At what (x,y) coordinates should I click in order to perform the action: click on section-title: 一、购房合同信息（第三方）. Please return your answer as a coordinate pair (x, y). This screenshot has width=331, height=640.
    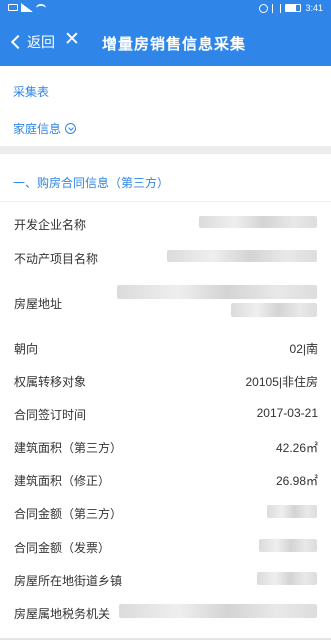
    Looking at the image, I should click on (91, 183).